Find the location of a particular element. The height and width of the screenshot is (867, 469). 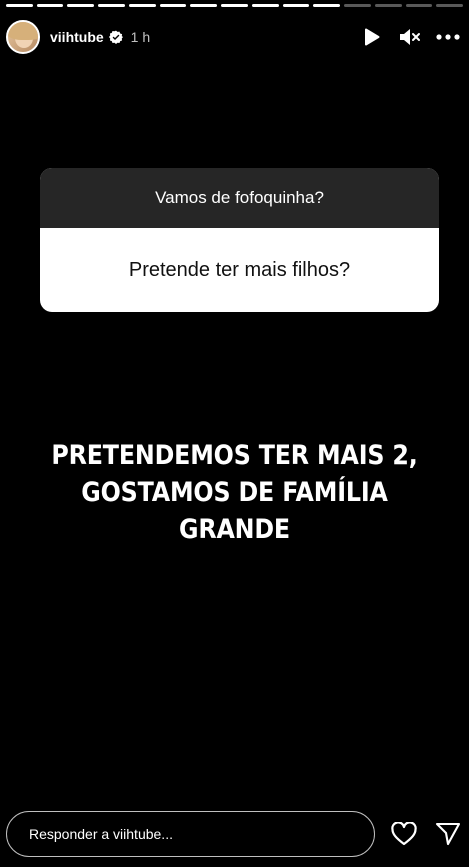

send-icon is located at coordinates (448, 834).